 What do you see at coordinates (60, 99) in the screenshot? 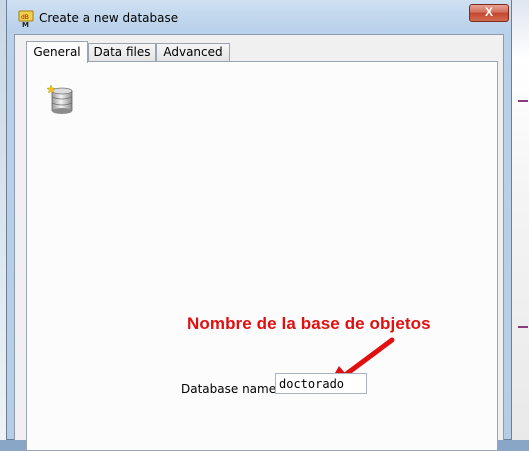
I see `database-icon` at bounding box center [60, 99].